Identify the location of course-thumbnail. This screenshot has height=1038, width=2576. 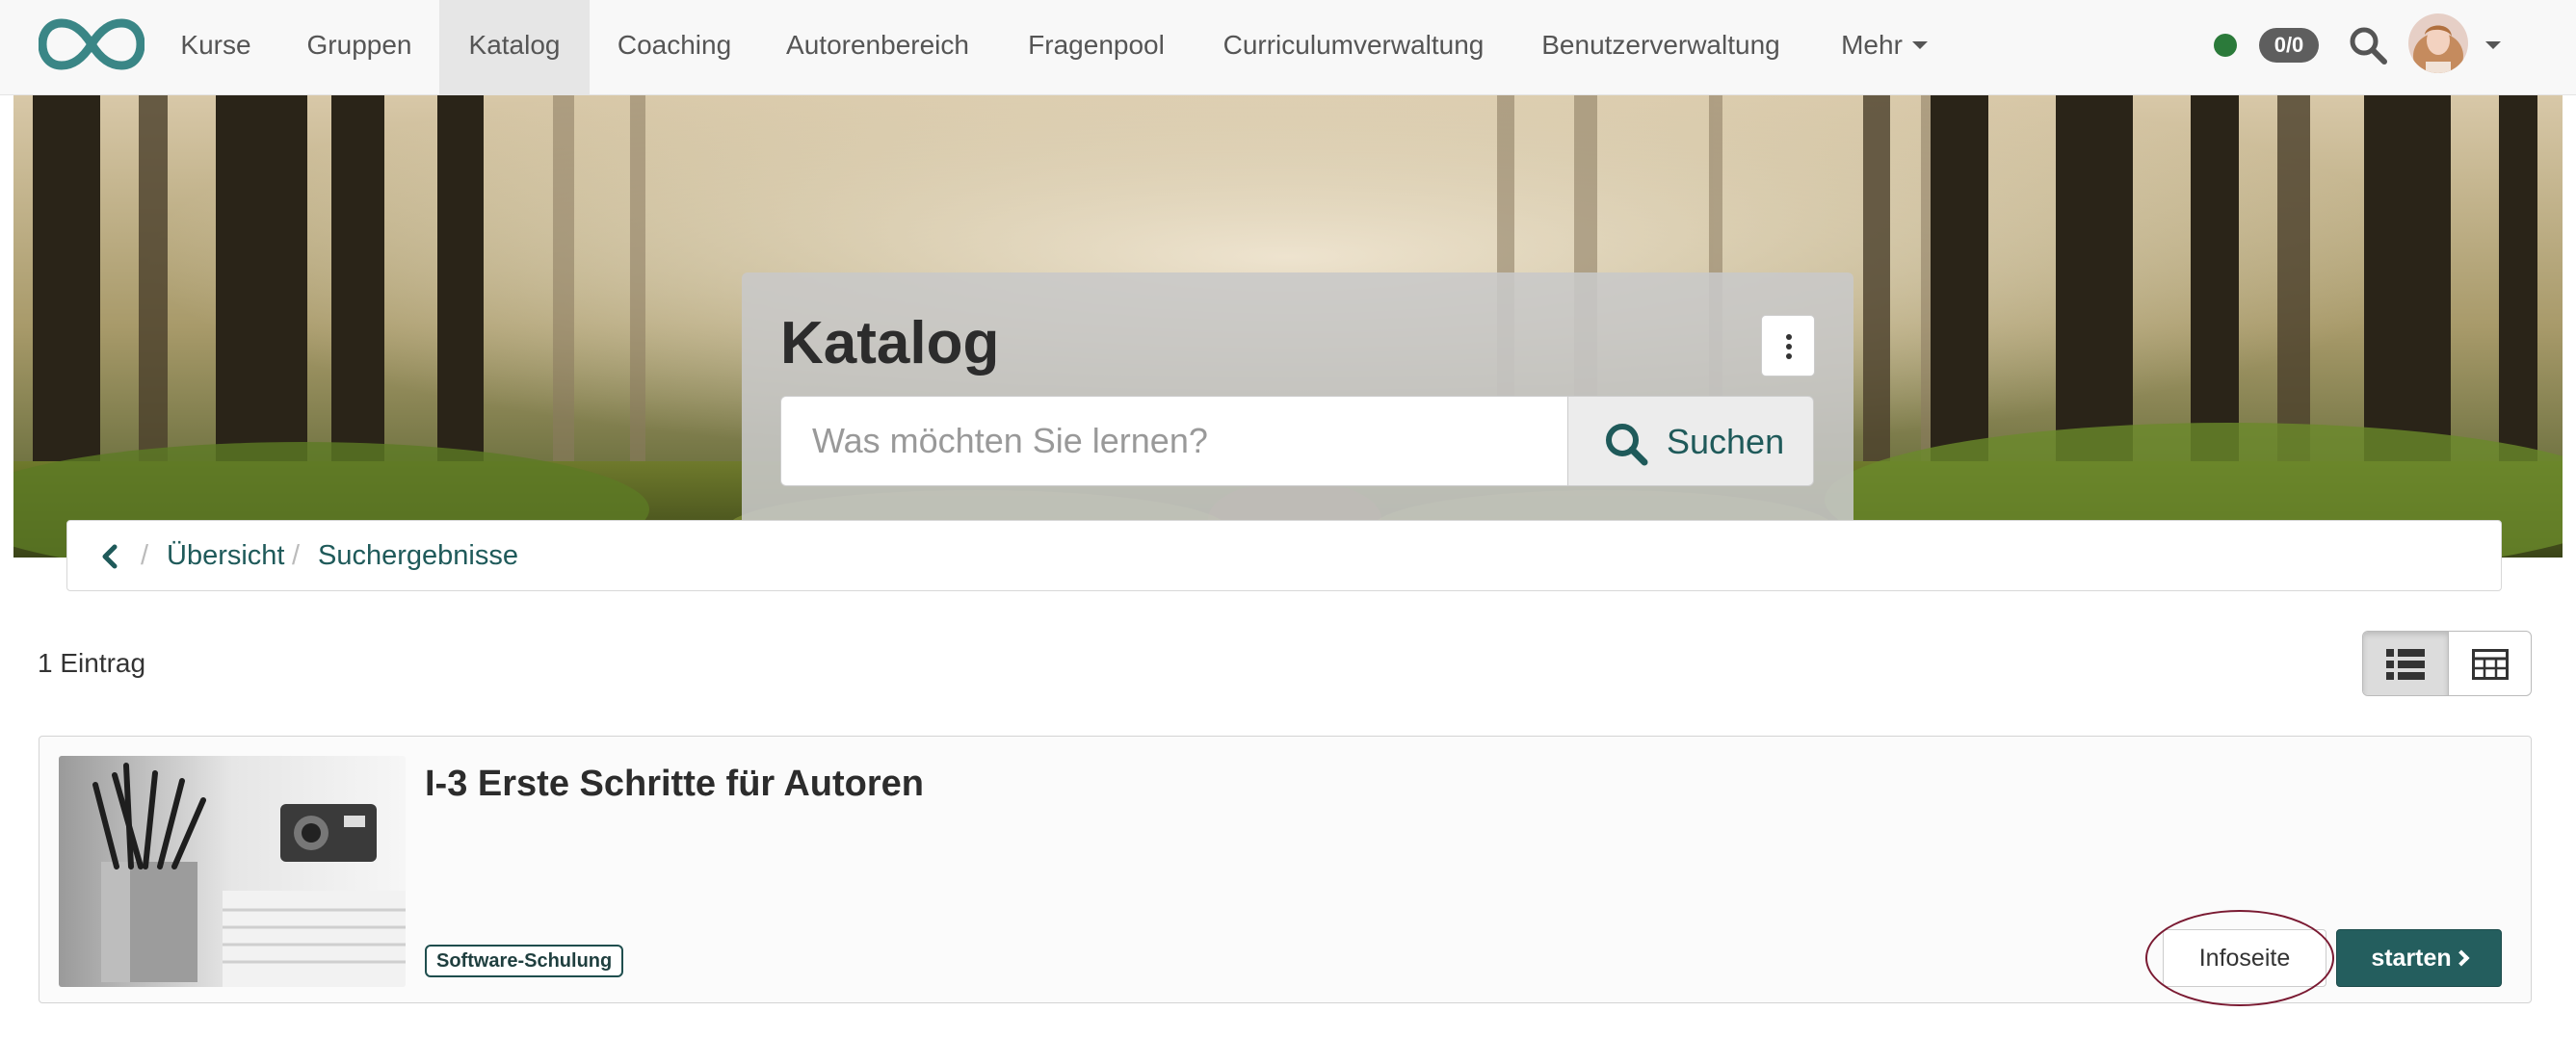
(233, 871).